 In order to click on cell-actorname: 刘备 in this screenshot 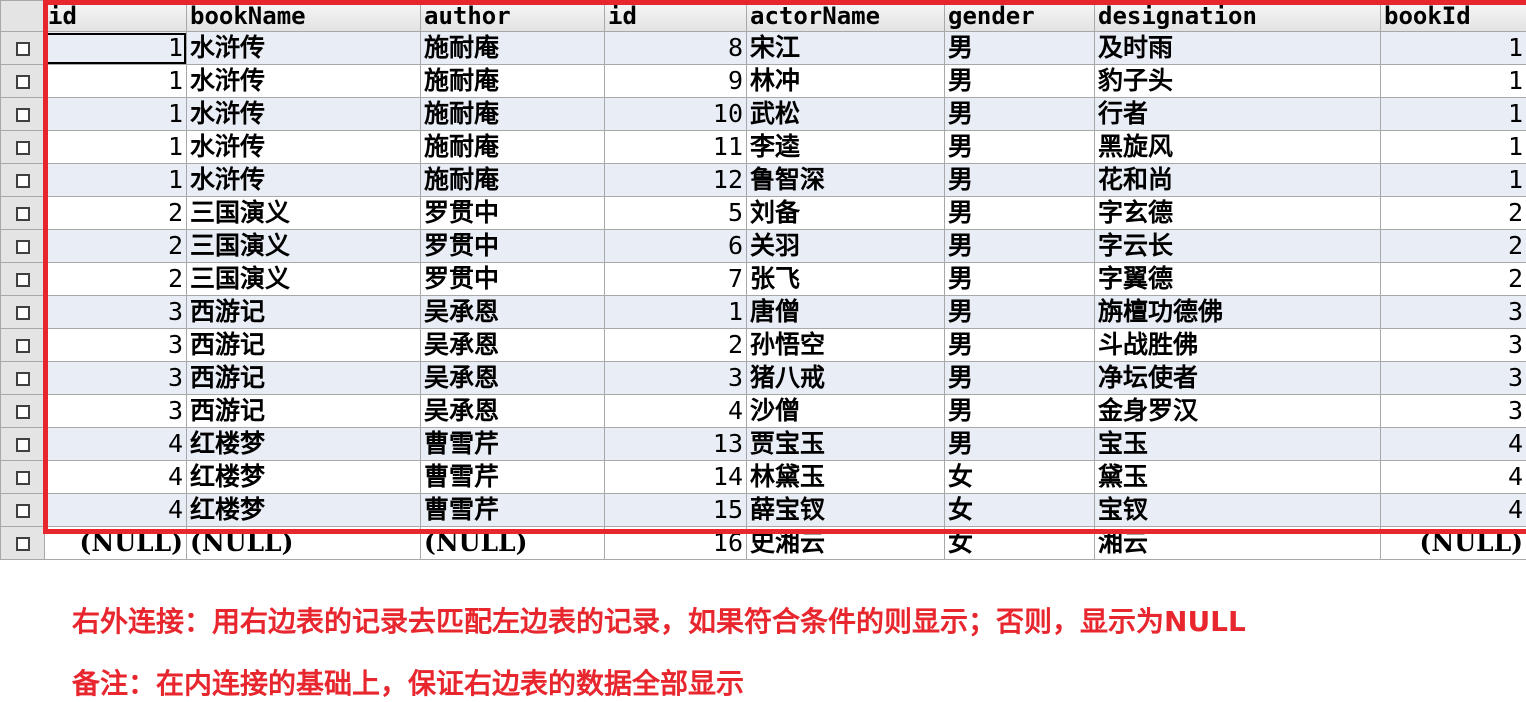, I will do `click(846, 213)`.